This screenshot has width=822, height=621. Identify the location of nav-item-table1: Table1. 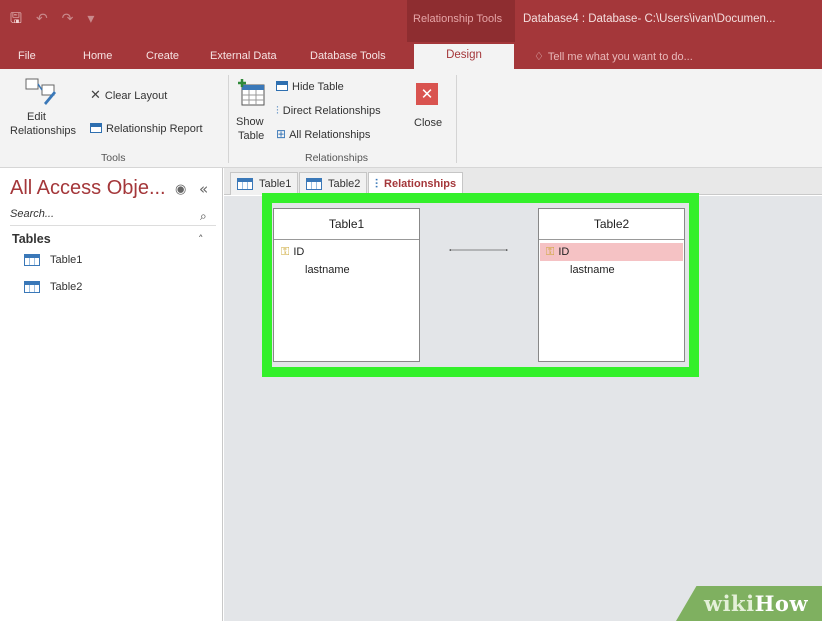
(53, 260).